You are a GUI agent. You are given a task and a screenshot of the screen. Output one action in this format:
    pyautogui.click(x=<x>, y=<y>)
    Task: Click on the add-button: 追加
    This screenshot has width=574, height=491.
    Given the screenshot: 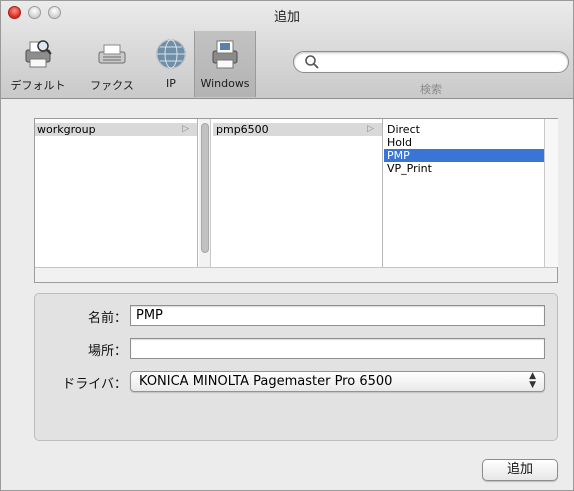 What is the action you would take?
    pyautogui.click(x=520, y=470)
    